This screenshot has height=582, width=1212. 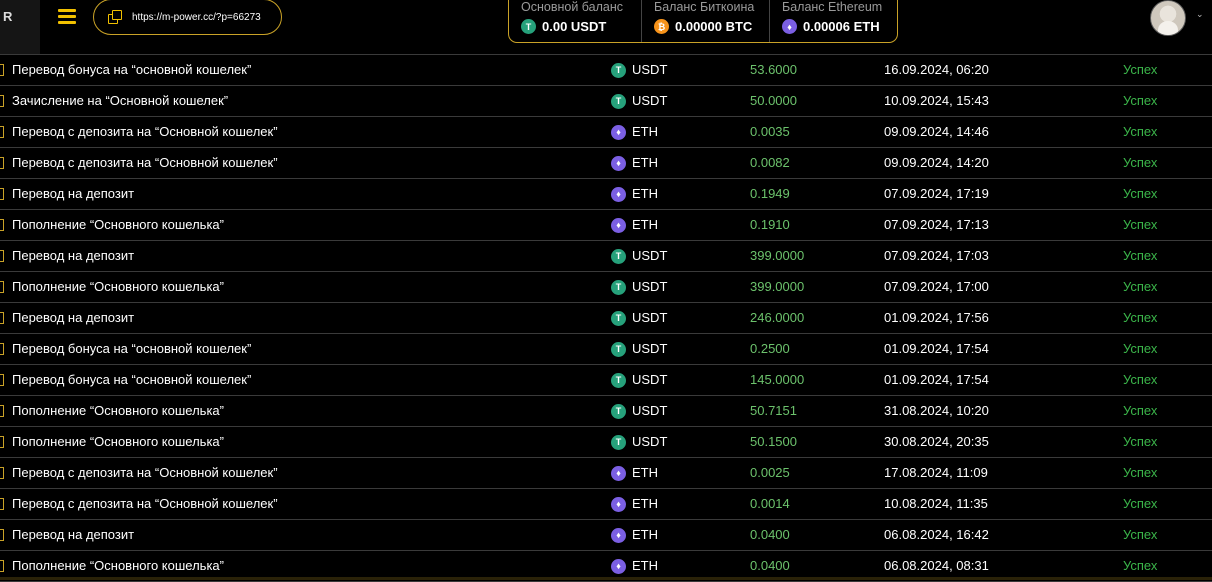 I want to click on transaction-amount: 53.6000, so click(x=773, y=69).